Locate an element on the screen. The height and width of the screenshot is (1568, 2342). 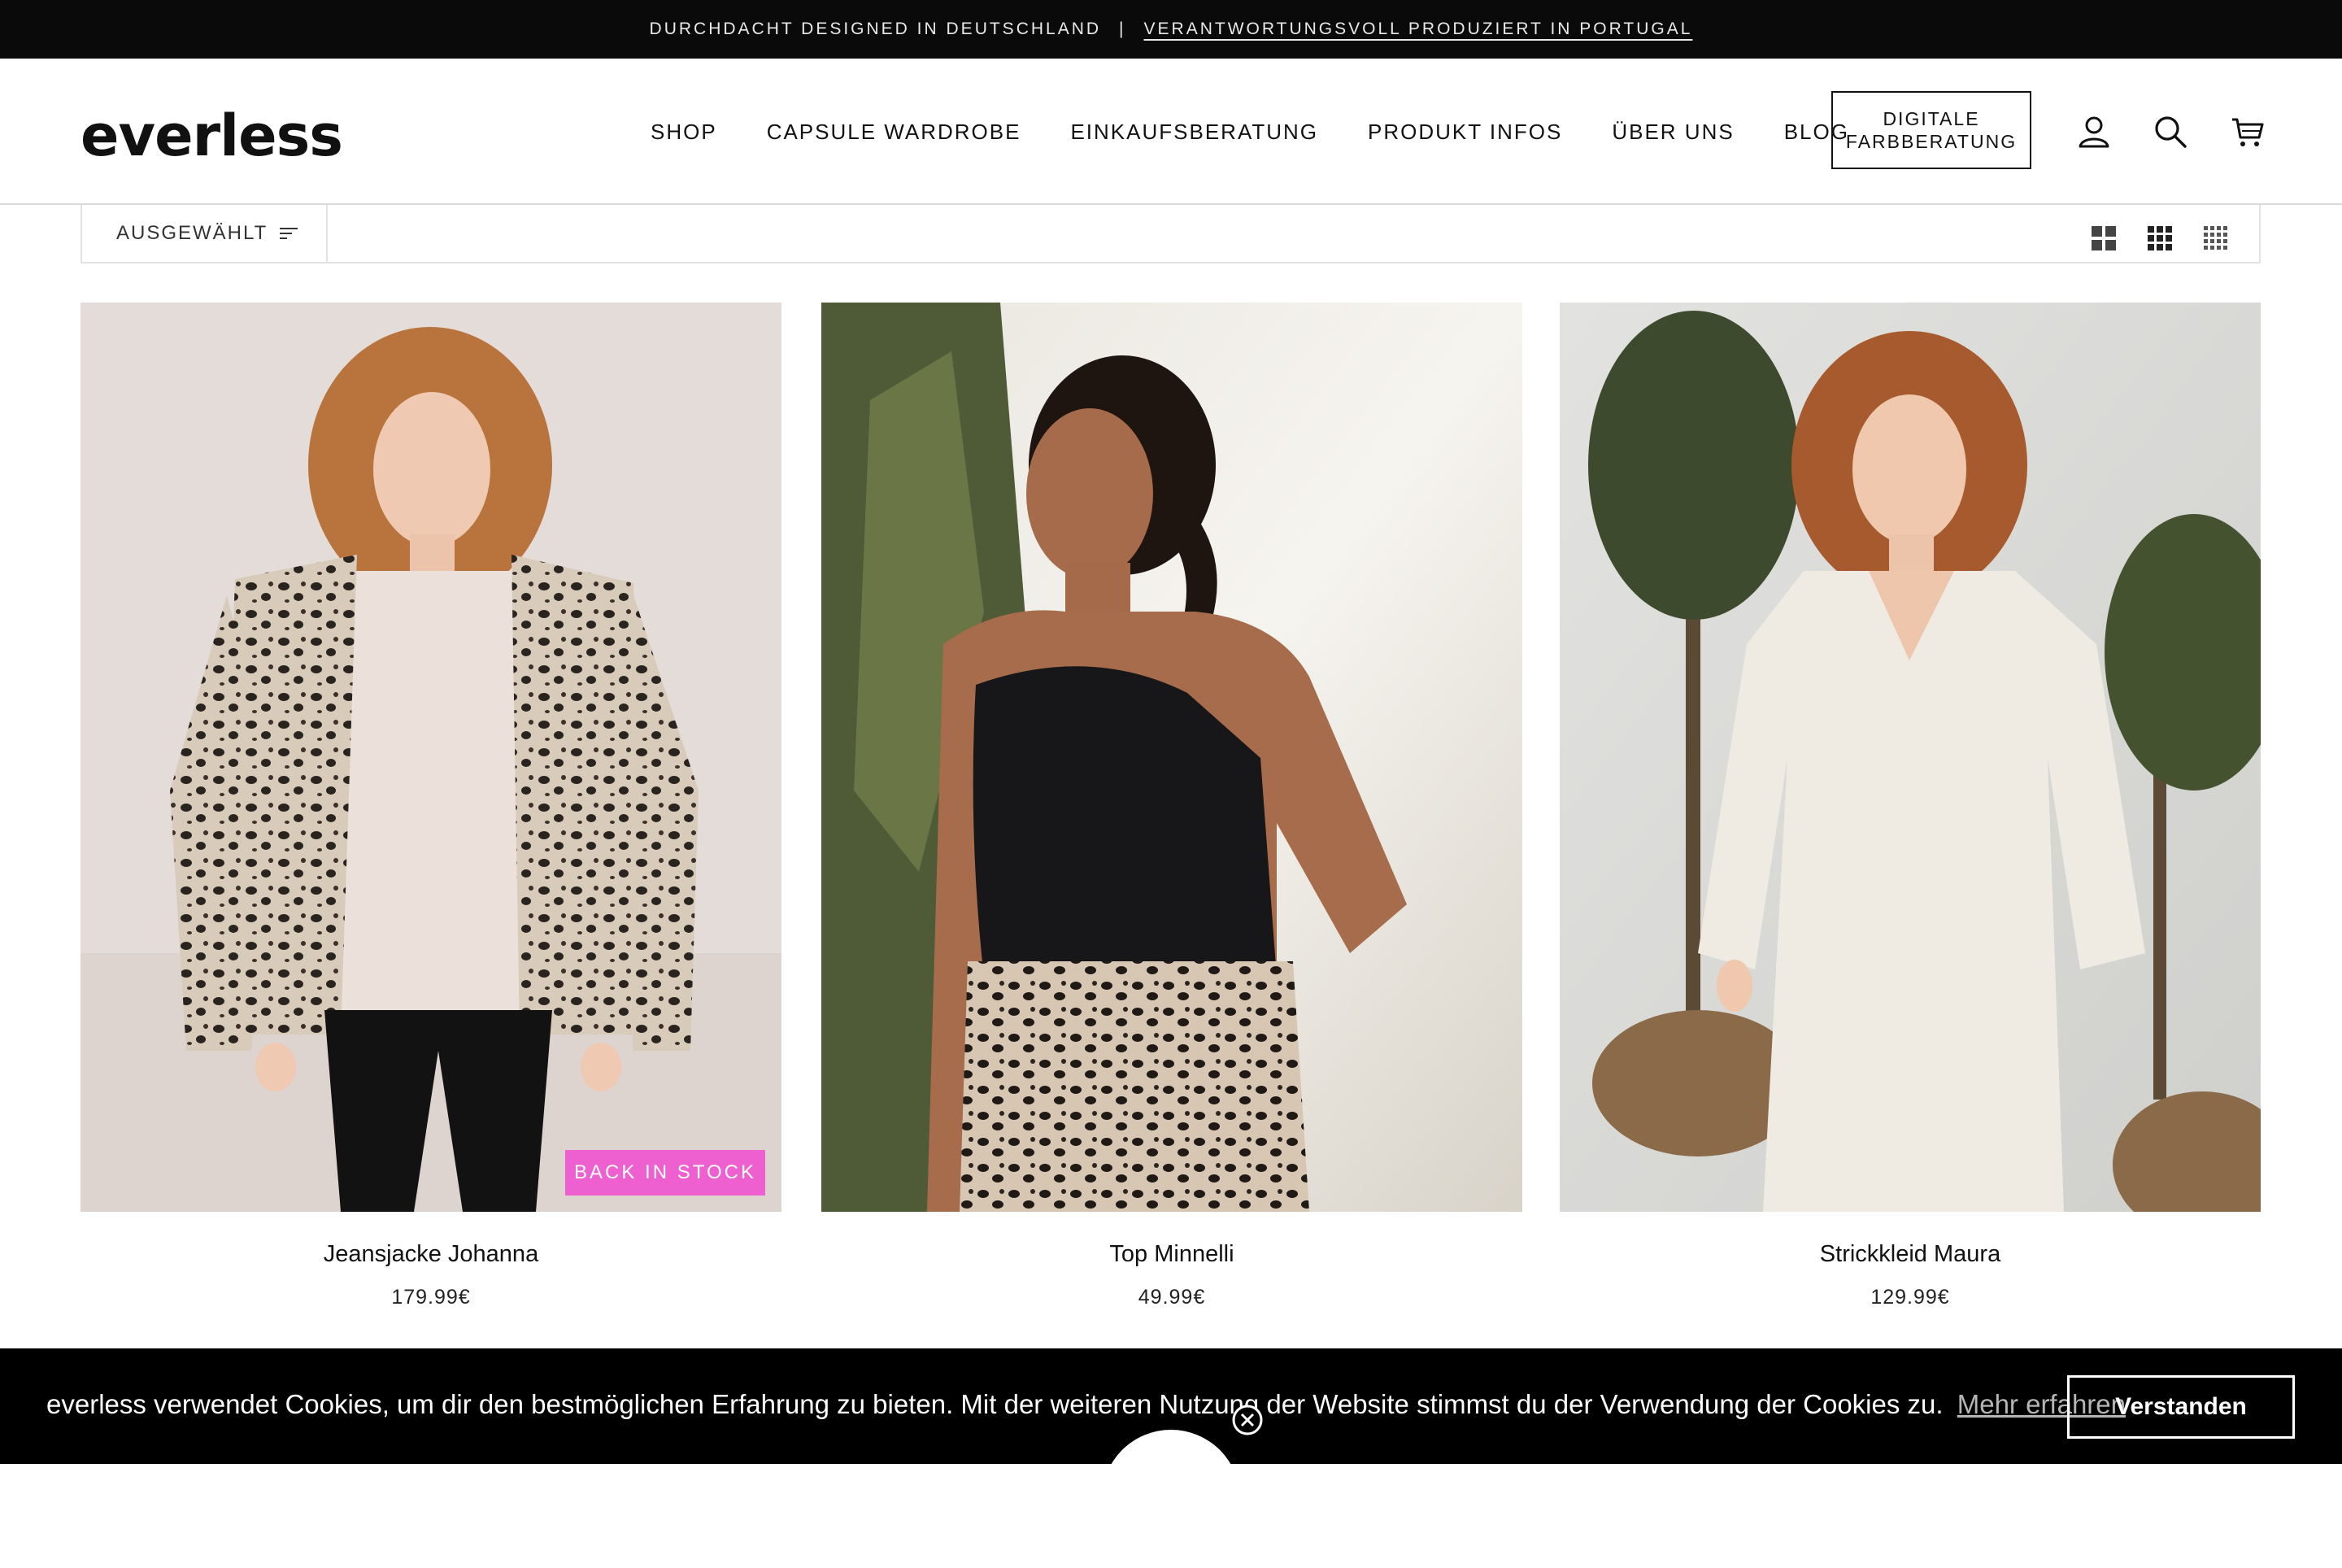
grid-large-icon is located at coordinates (2104, 238).